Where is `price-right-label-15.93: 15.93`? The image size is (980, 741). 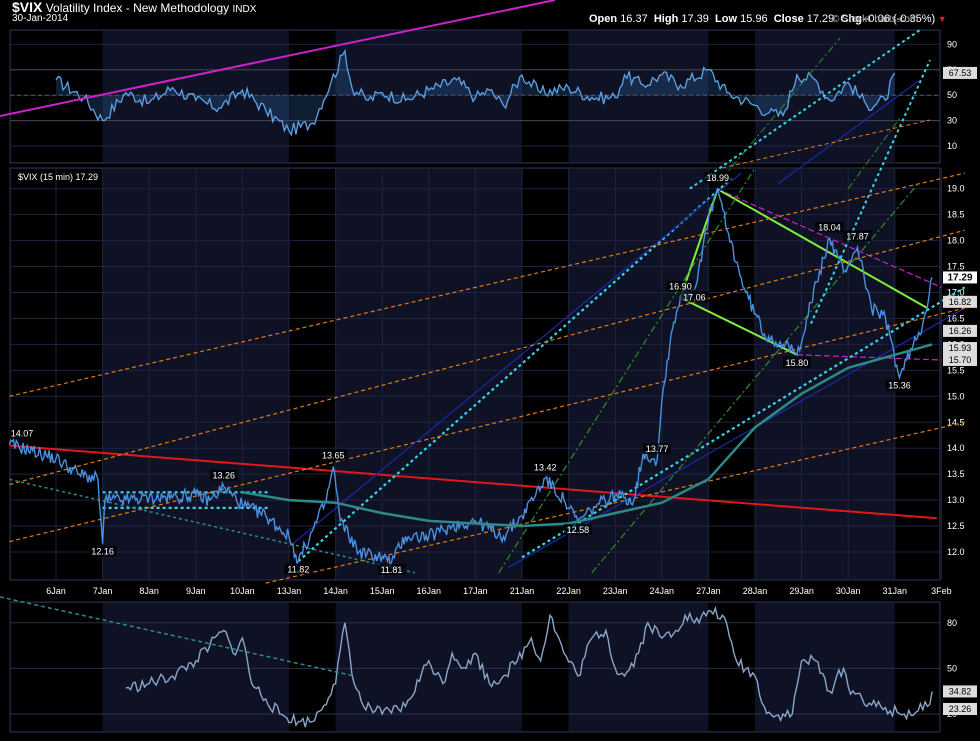 price-right-label-15.93: 15.93 is located at coordinates (960, 348).